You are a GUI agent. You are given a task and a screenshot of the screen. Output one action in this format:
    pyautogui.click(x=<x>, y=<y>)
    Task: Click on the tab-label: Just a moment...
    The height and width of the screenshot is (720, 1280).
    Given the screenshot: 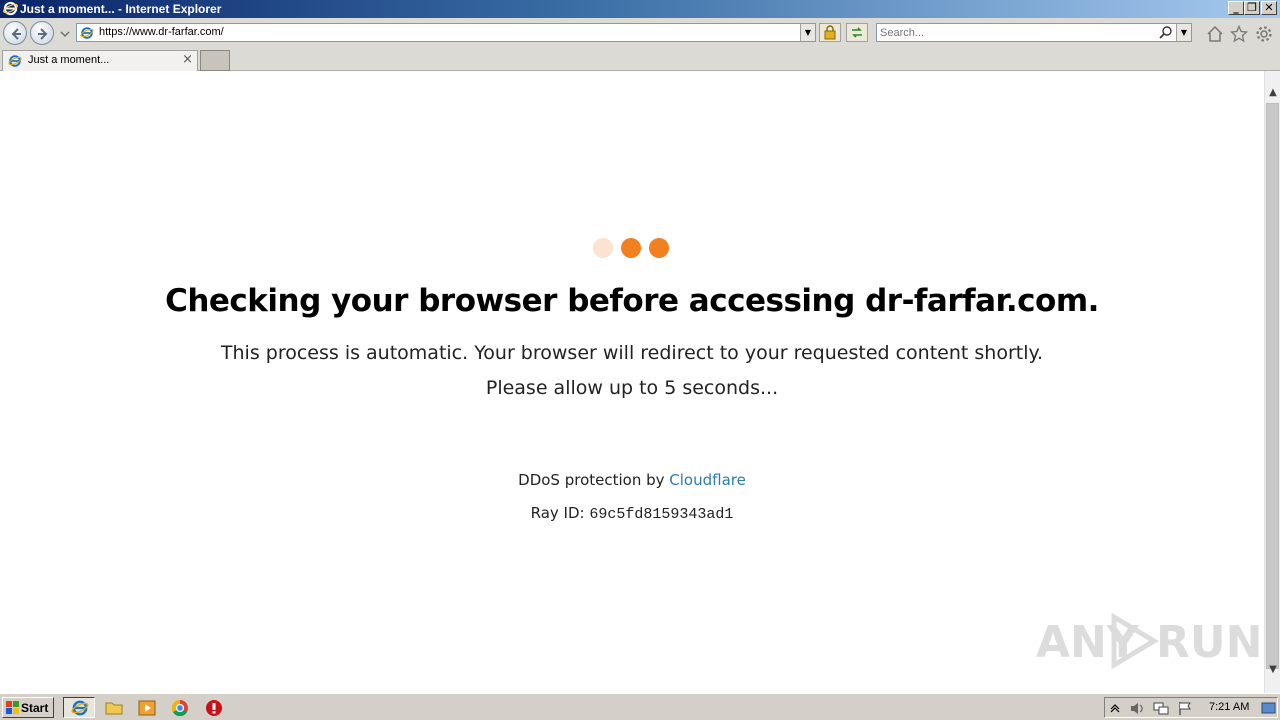 What is the action you would take?
    pyautogui.click(x=69, y=60)
    